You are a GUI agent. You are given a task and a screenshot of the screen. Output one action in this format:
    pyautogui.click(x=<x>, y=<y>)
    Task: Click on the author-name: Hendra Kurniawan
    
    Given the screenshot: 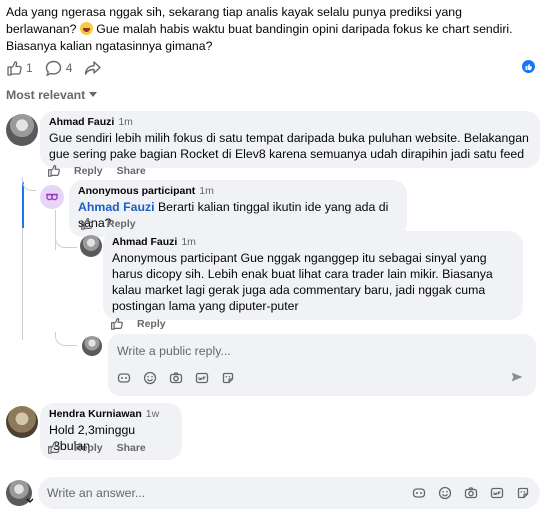 What is the action you would take?
    pyautogui.click(x=95, y=414)
    